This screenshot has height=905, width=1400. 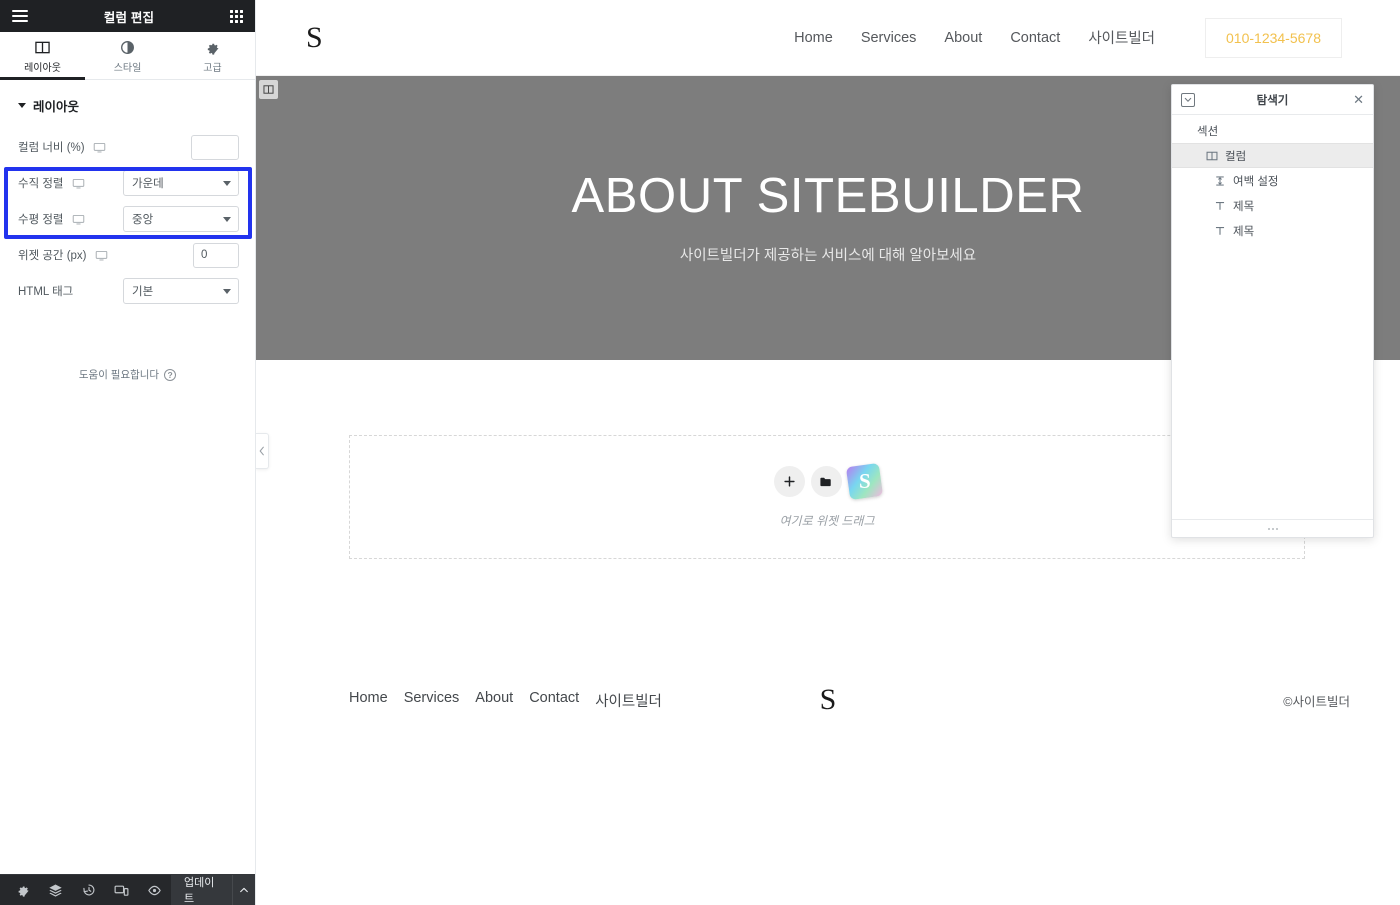 I want to click on history-icon, so click(x=88, y=890).